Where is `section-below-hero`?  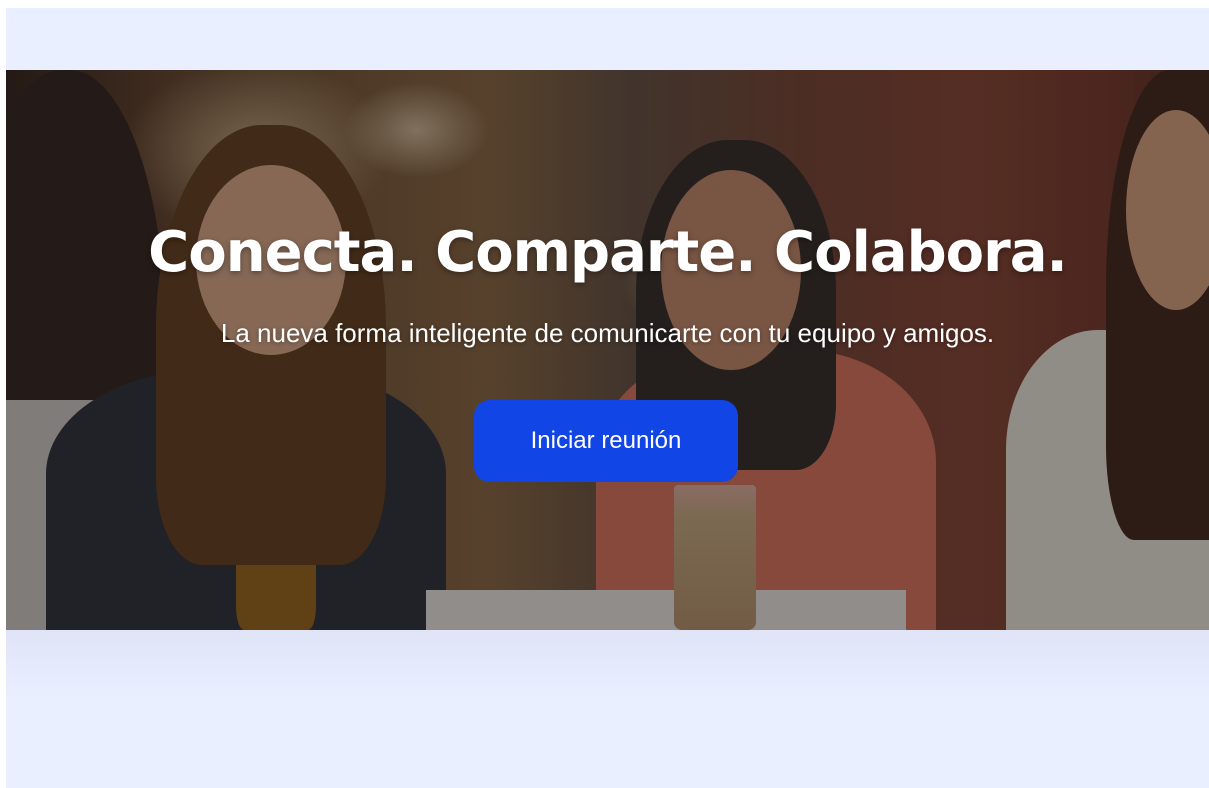 section-below-hero is located at coordinates (607, 665).